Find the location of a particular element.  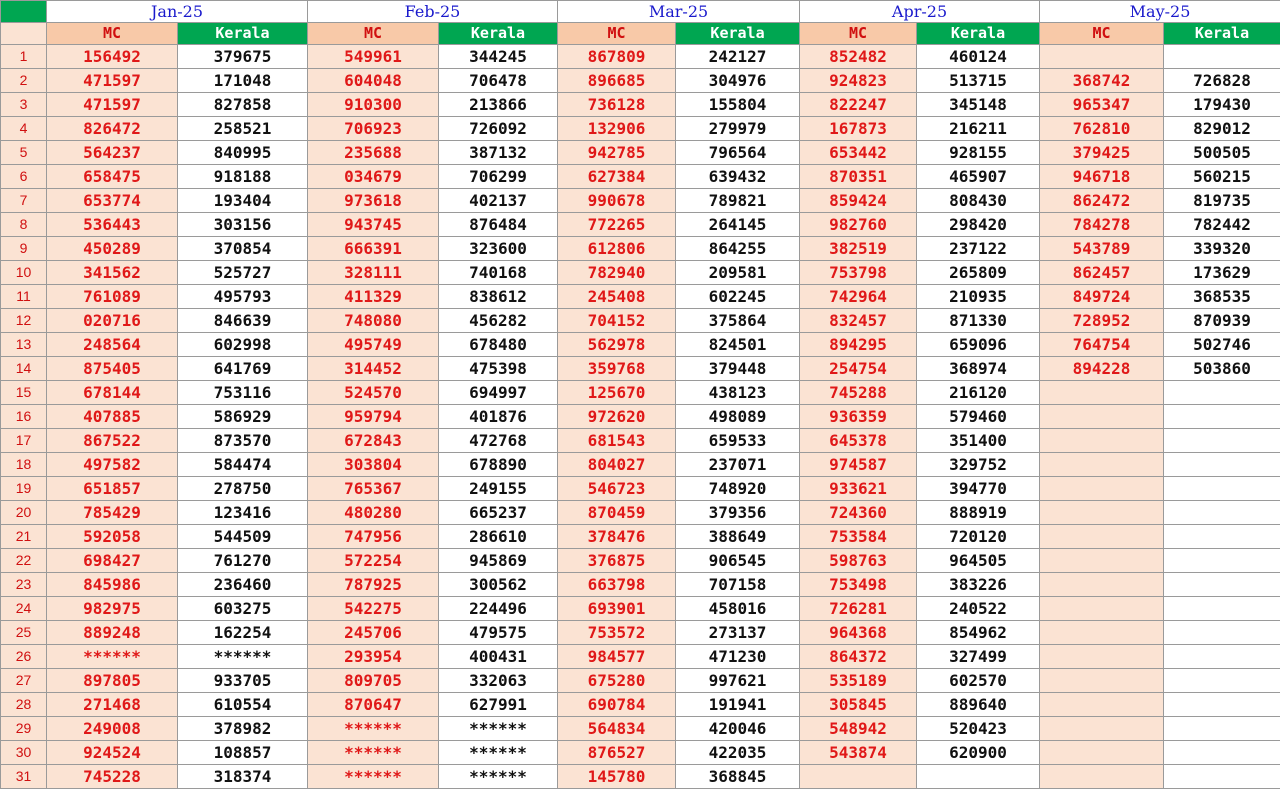

mc-cell: 870647 is located at coordinates (373, 705).